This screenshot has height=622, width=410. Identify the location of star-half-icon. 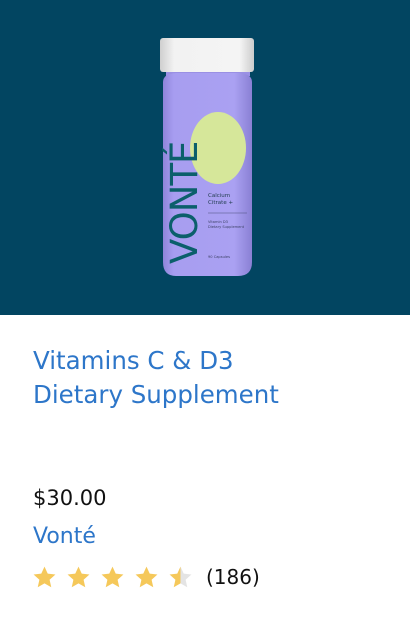
(180, 576).